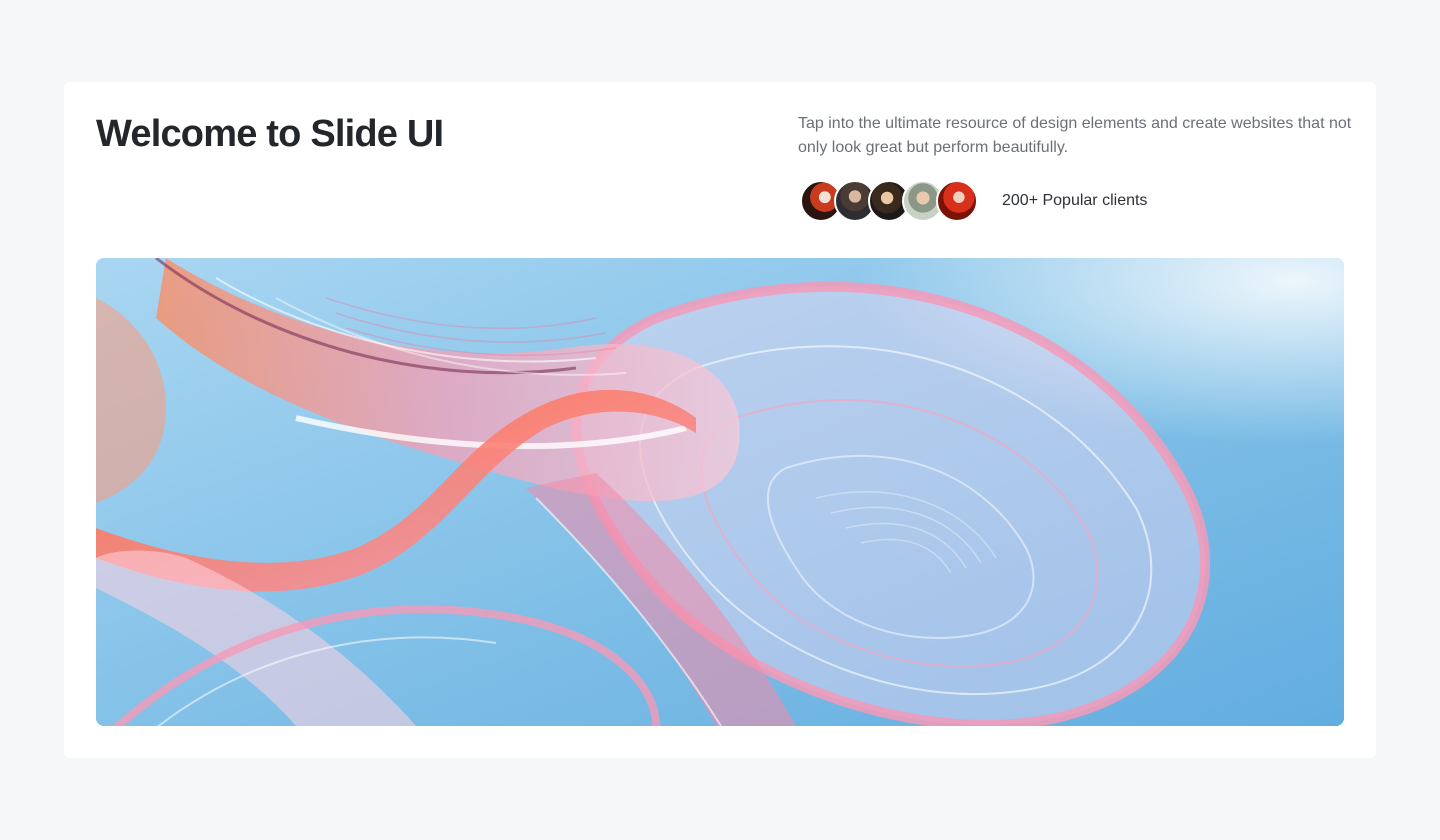  Describe the element at coordinates (957, 201) in the screenshot. I see `client-avatar` at that location.